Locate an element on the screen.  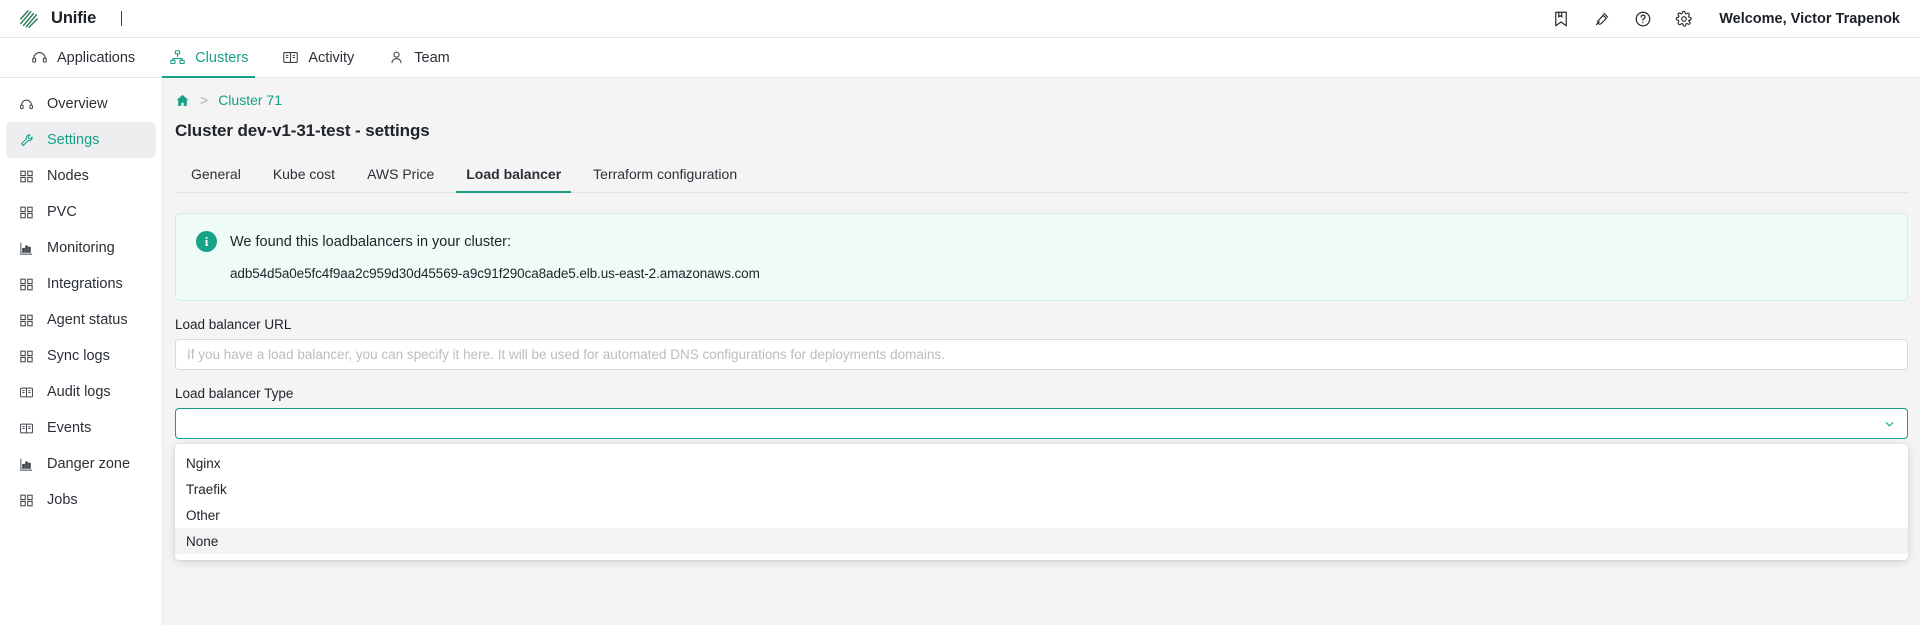
sidebar-item-events: Events is located at coordinates (81, 428).